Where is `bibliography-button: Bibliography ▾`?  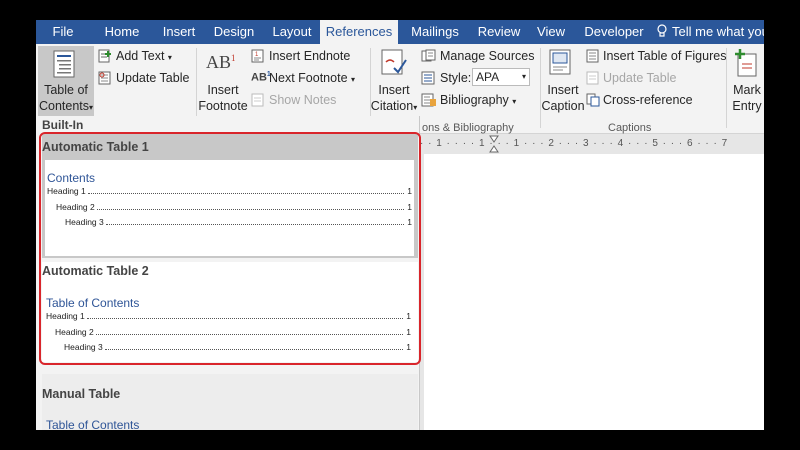 bibliography-button: Bibliography ▾ is located at coordinates (478, 100).